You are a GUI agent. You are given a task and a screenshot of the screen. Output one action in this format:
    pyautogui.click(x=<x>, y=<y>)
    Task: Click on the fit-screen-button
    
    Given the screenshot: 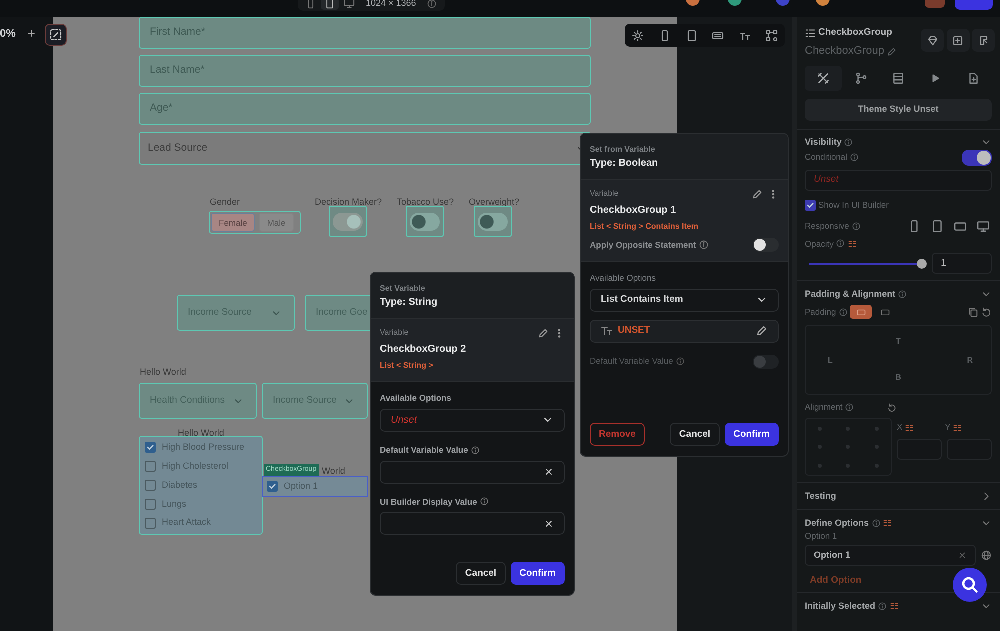 What is the action you would take?
    pyautogui.click(x=56, y=35)
    